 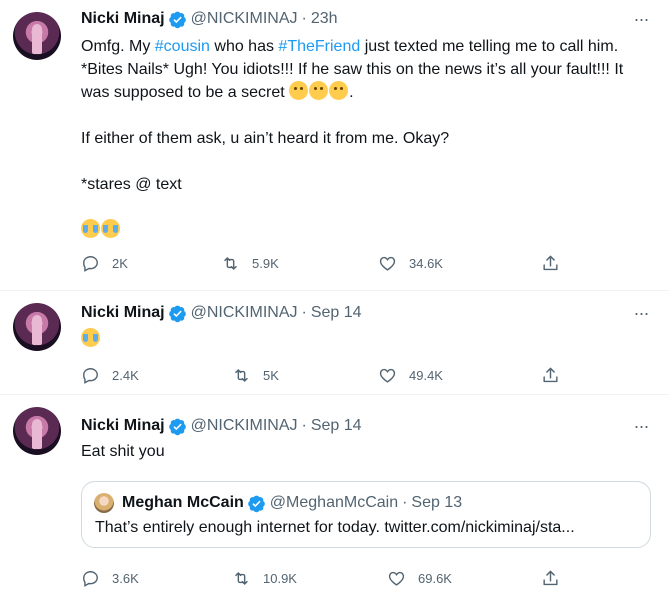 I want to click on tweet-actions: 3.6K 10.9K 69.6K, so click(x=326, y=578).